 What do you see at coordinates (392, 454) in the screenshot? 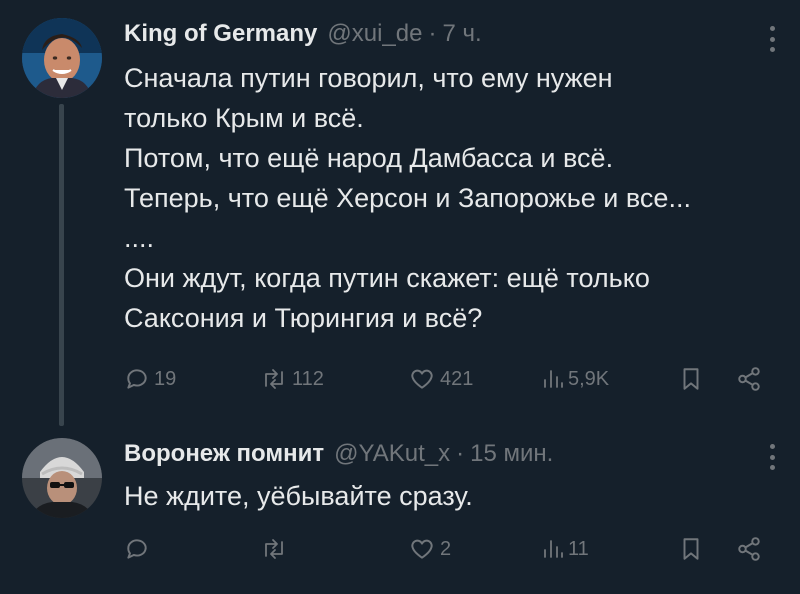
I see `author-handle: @YAKut_x` at bounding box center [392, 454].